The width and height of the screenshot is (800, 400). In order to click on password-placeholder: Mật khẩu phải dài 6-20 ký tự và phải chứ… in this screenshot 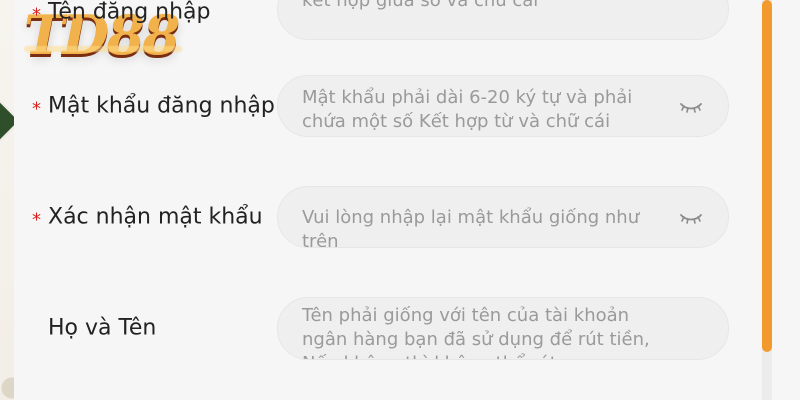, I will do `click(467, 109)`.